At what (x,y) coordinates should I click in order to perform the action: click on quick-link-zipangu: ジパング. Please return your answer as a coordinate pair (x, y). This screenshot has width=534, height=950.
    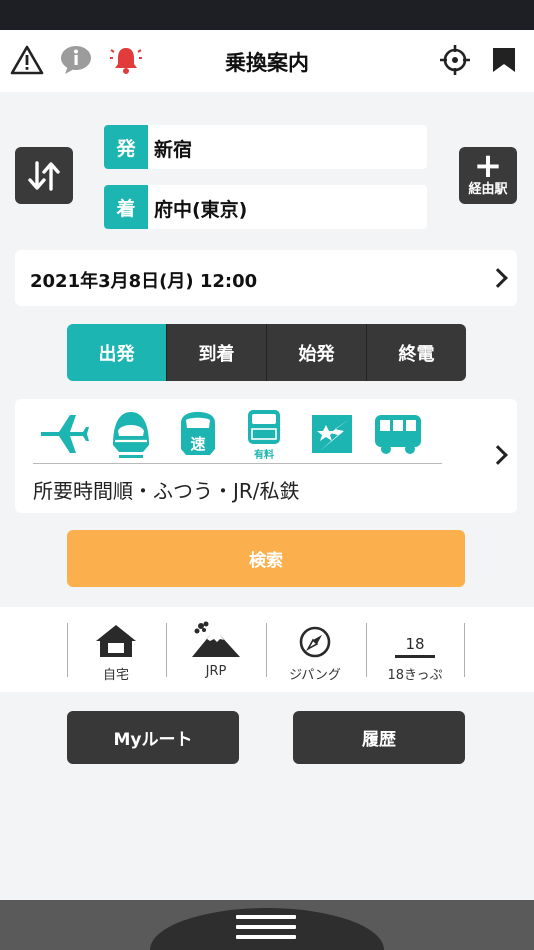
    Looking at the image, I should click on (315, 652).